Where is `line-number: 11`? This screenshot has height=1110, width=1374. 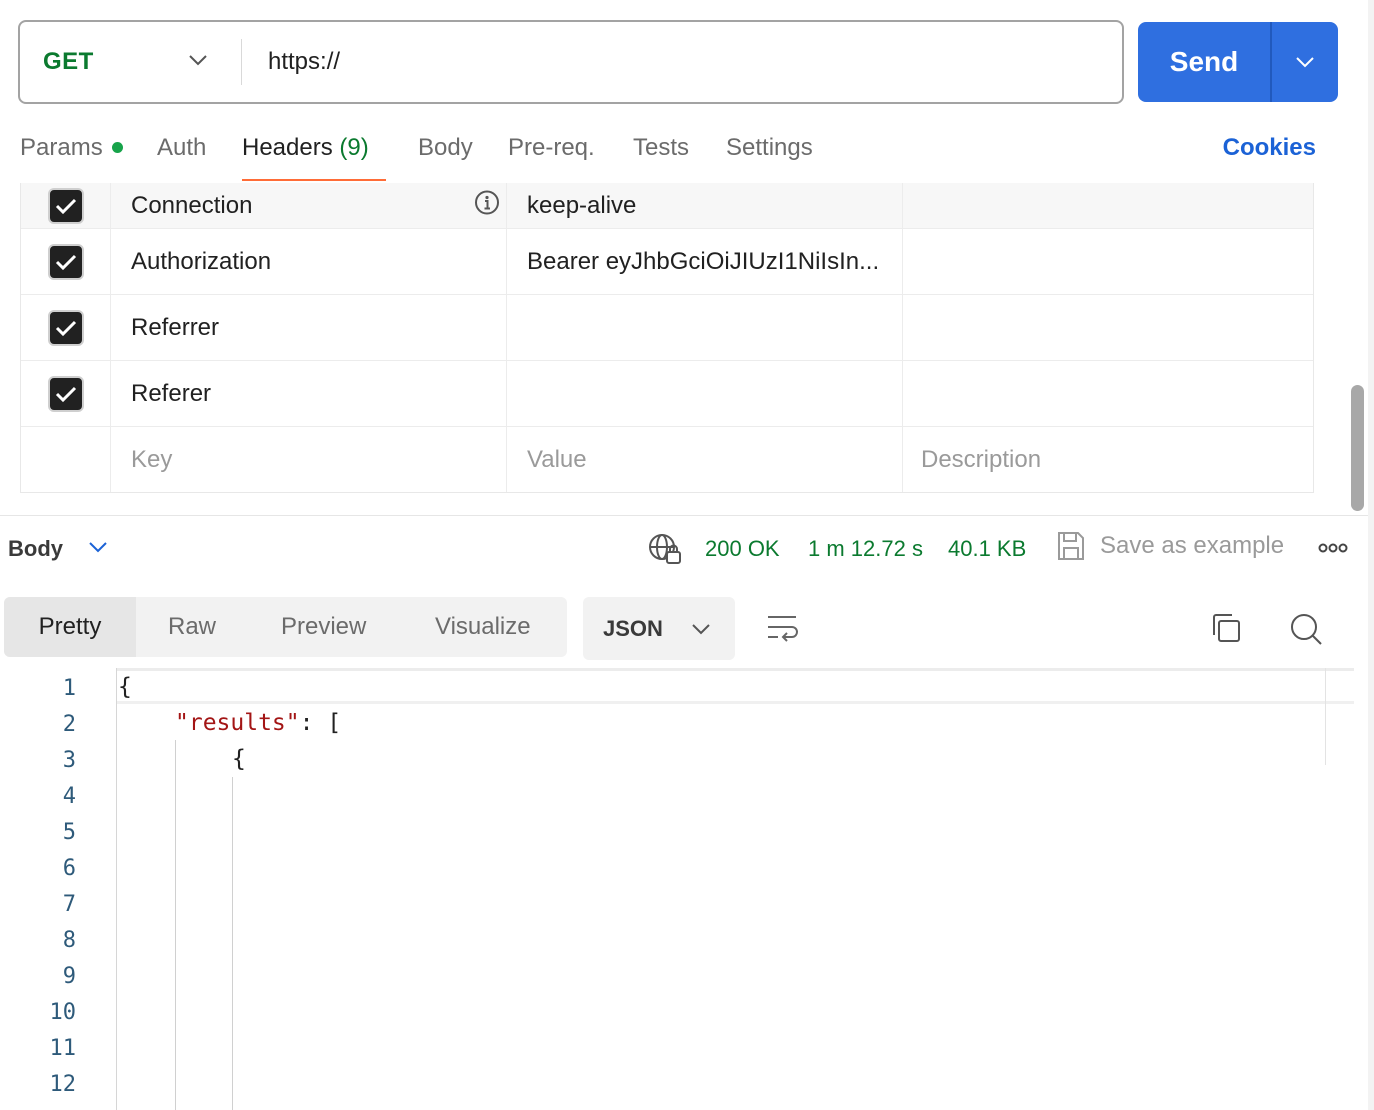
line-number: 11 is located at coordinates (63, 1048).